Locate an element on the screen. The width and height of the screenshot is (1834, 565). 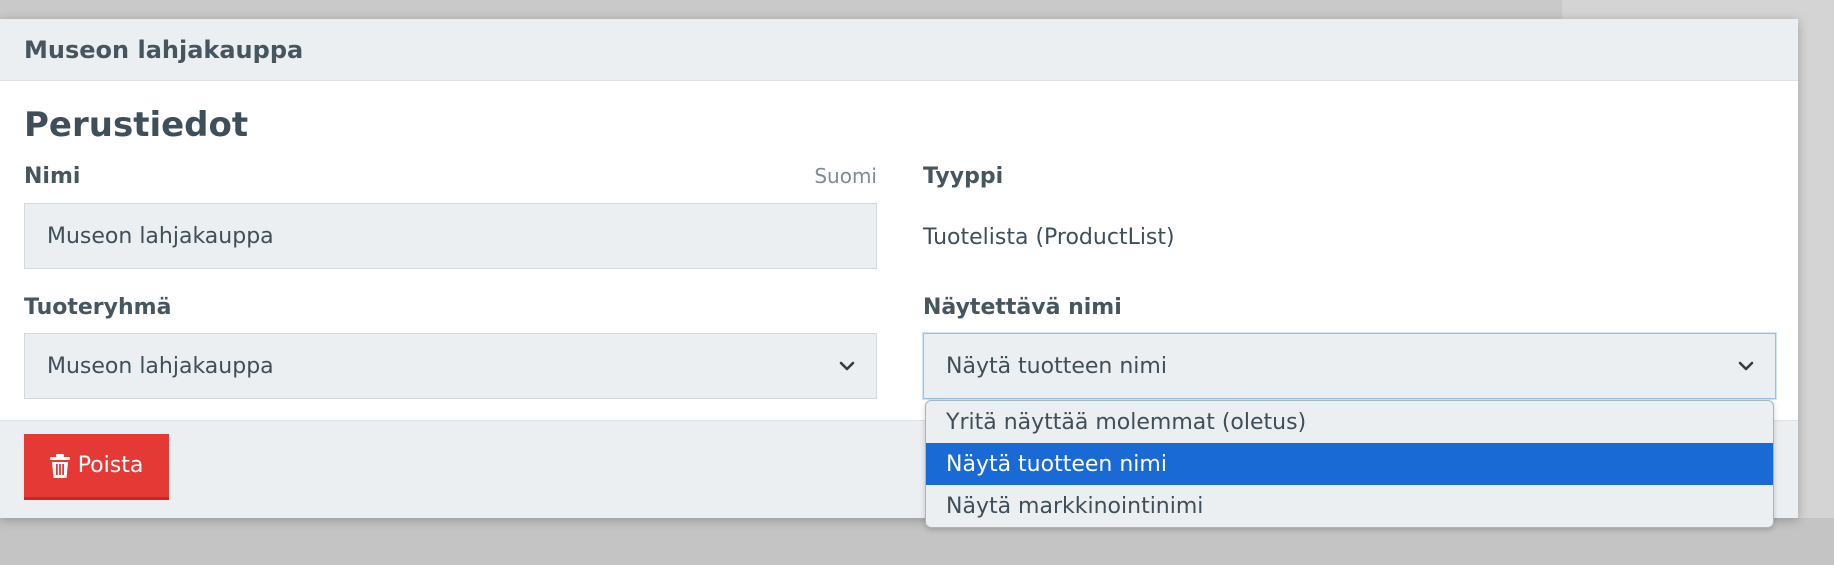
dropdown-option: Näytä markkinointinimi is located at coordinates (1349, 506).